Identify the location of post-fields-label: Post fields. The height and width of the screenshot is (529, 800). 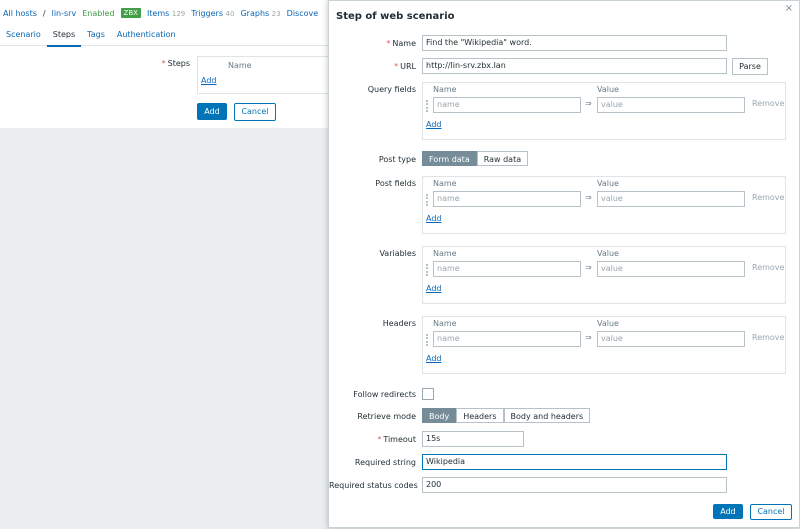
(395, 183).